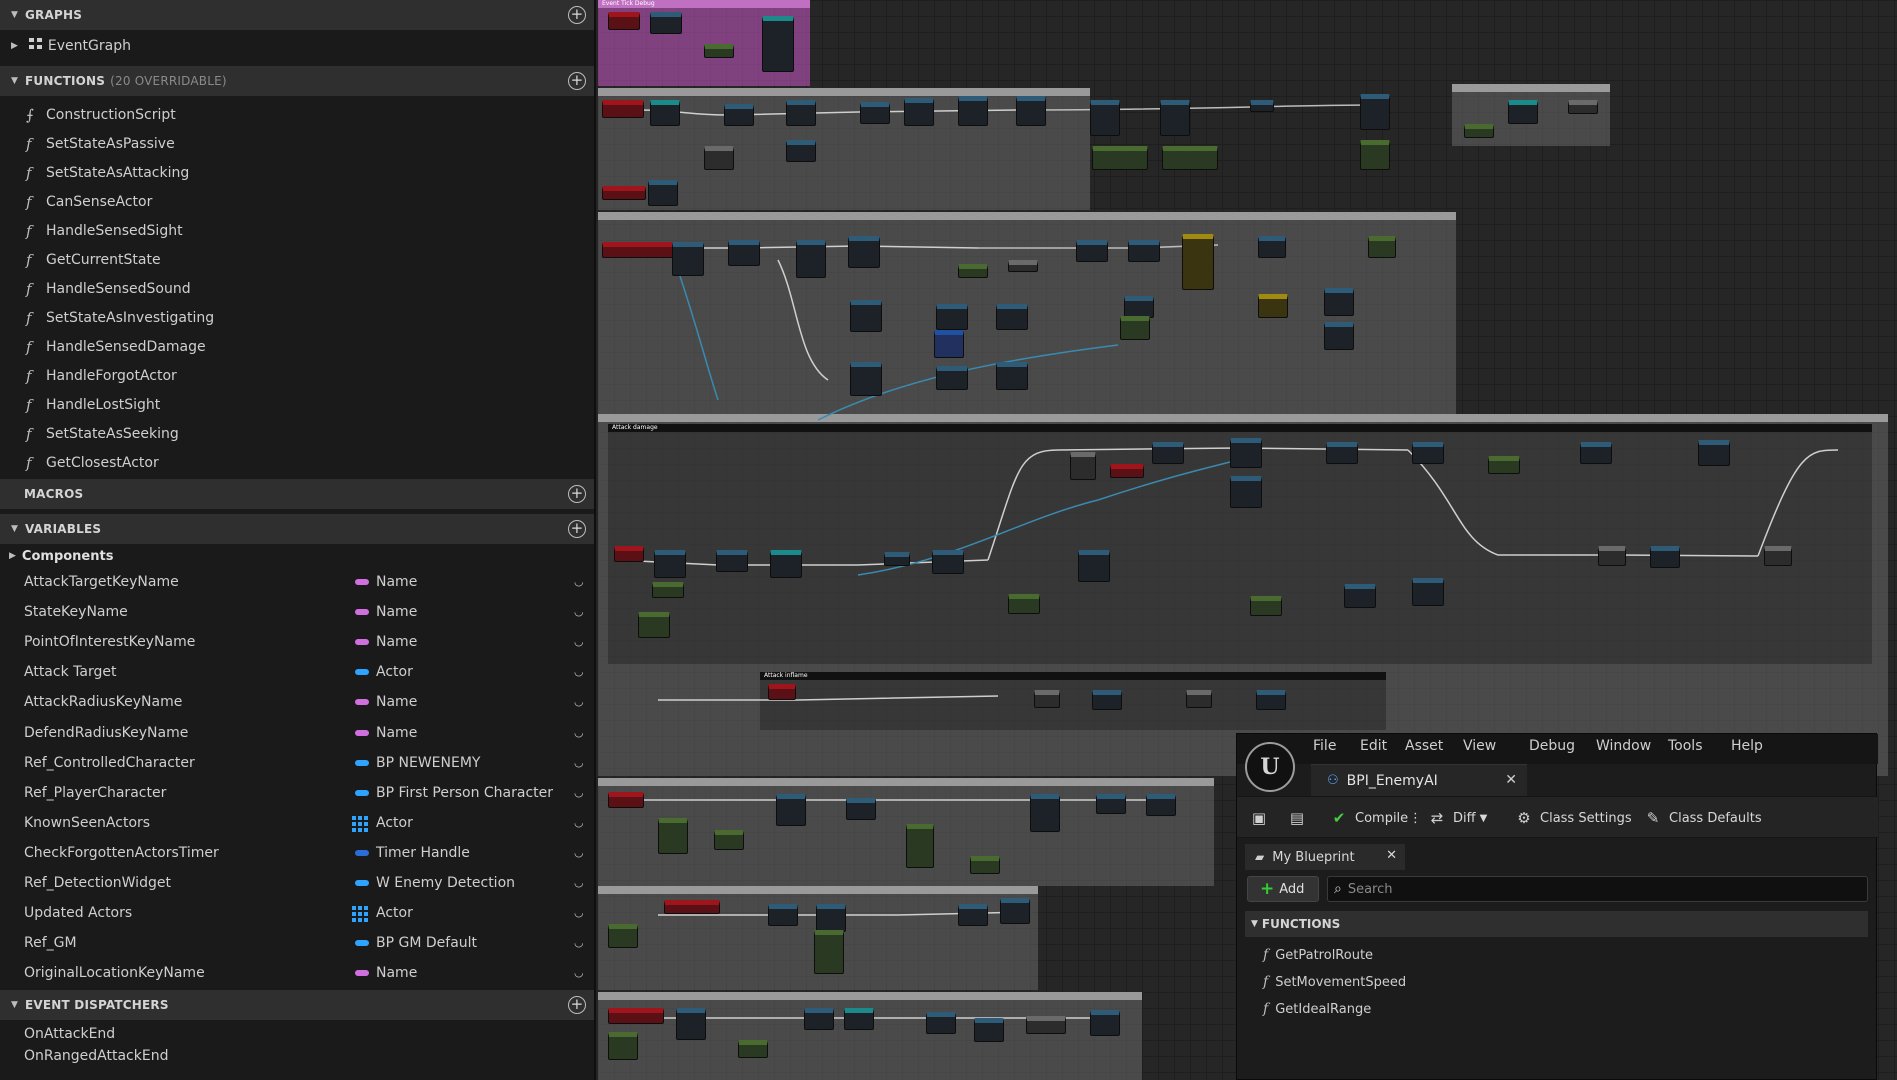  I want to click on unreal-logo-icon: U, so click(1270, 767).